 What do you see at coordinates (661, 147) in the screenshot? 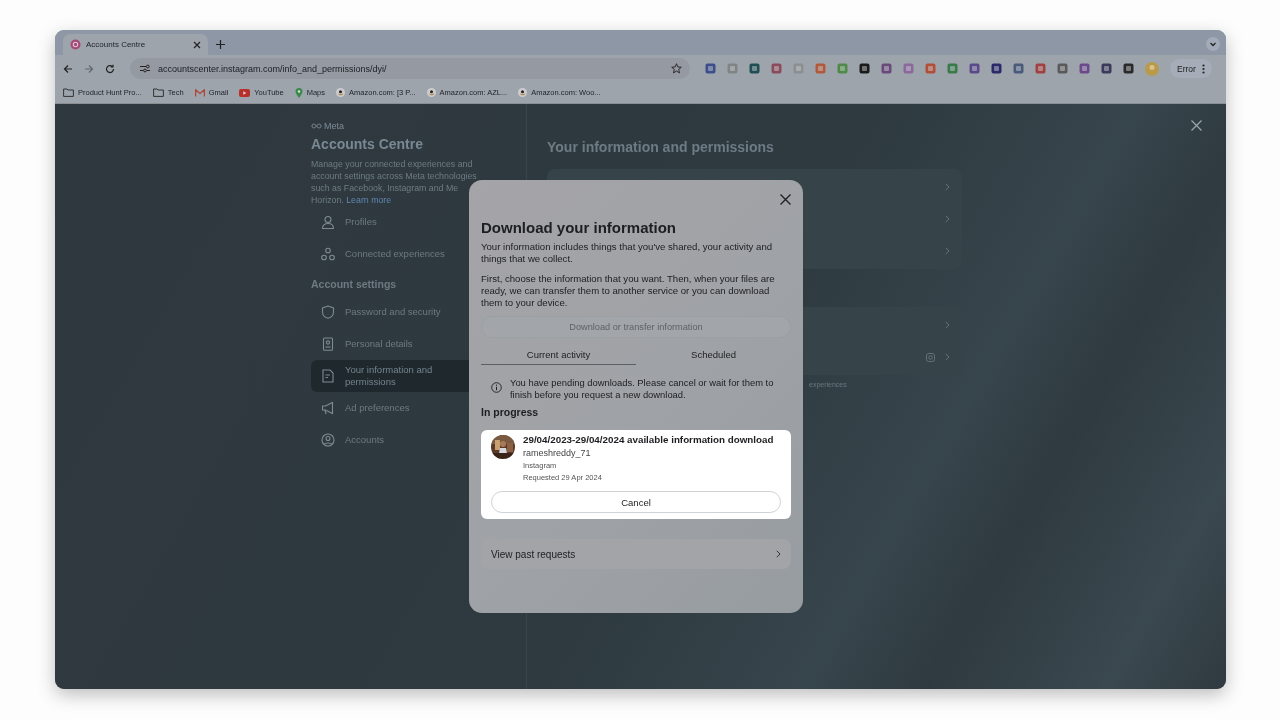
I see `section-title: Your information and permissions` at bounding box center [661, 147].